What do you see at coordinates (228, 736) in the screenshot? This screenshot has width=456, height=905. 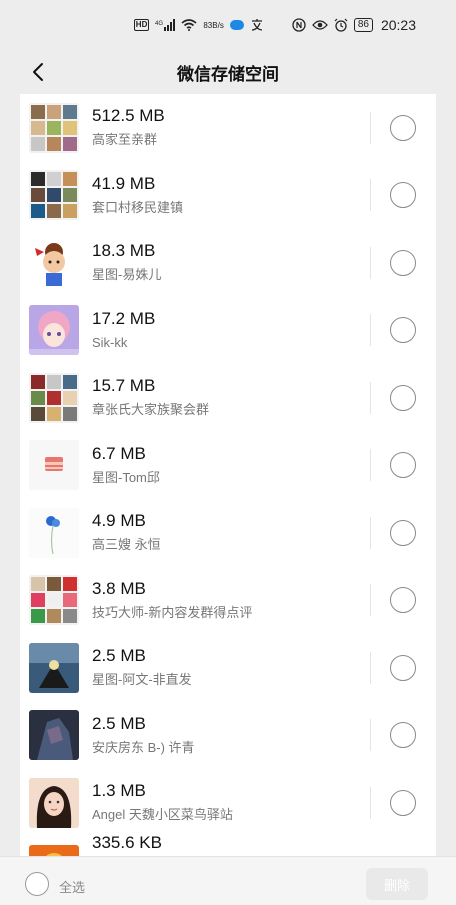 I see `list-item: 2.5 MB 安庆房东 B-) 许青` at bounding box center [228, 736].